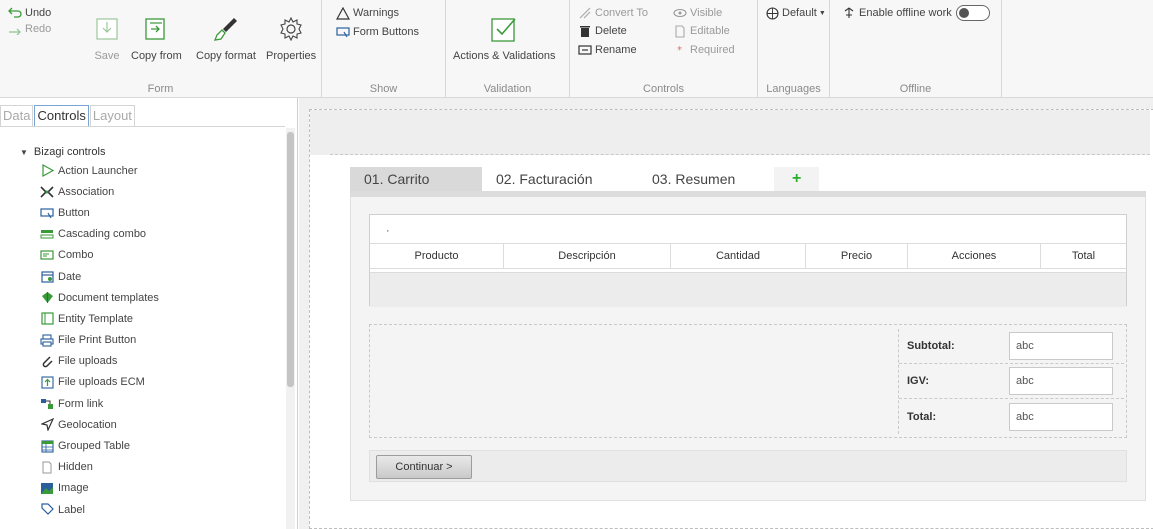 The width and height of the screenshot is (1153, 529). Describe the element at coordinates (748, 466) in the screenshot. I see `actions-bar: Continuar >` at that location.